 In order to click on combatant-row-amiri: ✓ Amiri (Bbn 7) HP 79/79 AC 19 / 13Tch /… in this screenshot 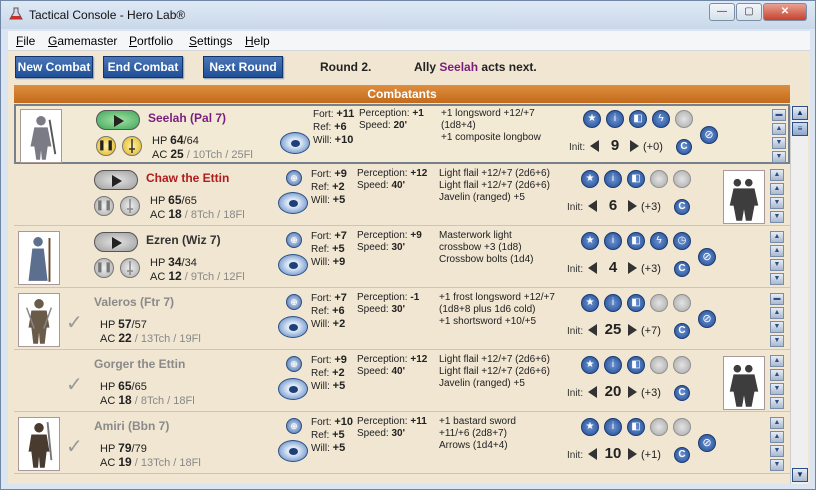, I will do `click(402, 444)`.